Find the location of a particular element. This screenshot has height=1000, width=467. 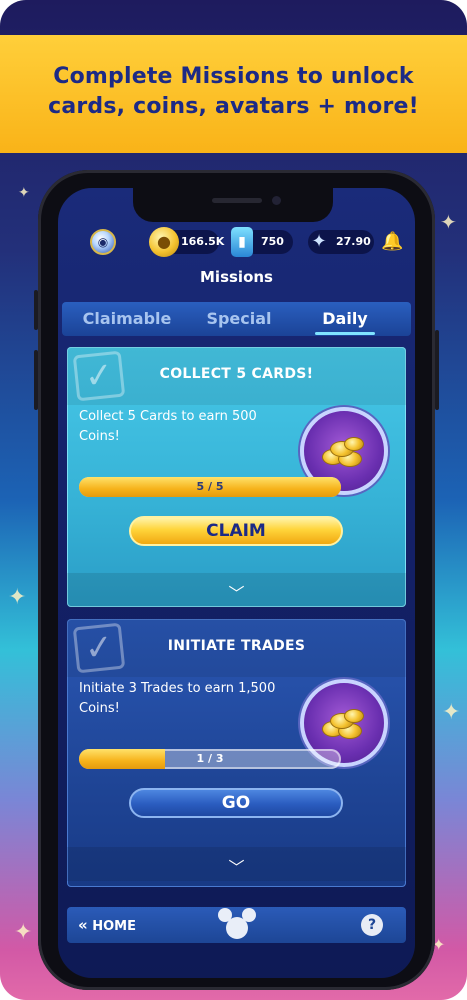

page-title: Missions is located at coordinates (236, 277).